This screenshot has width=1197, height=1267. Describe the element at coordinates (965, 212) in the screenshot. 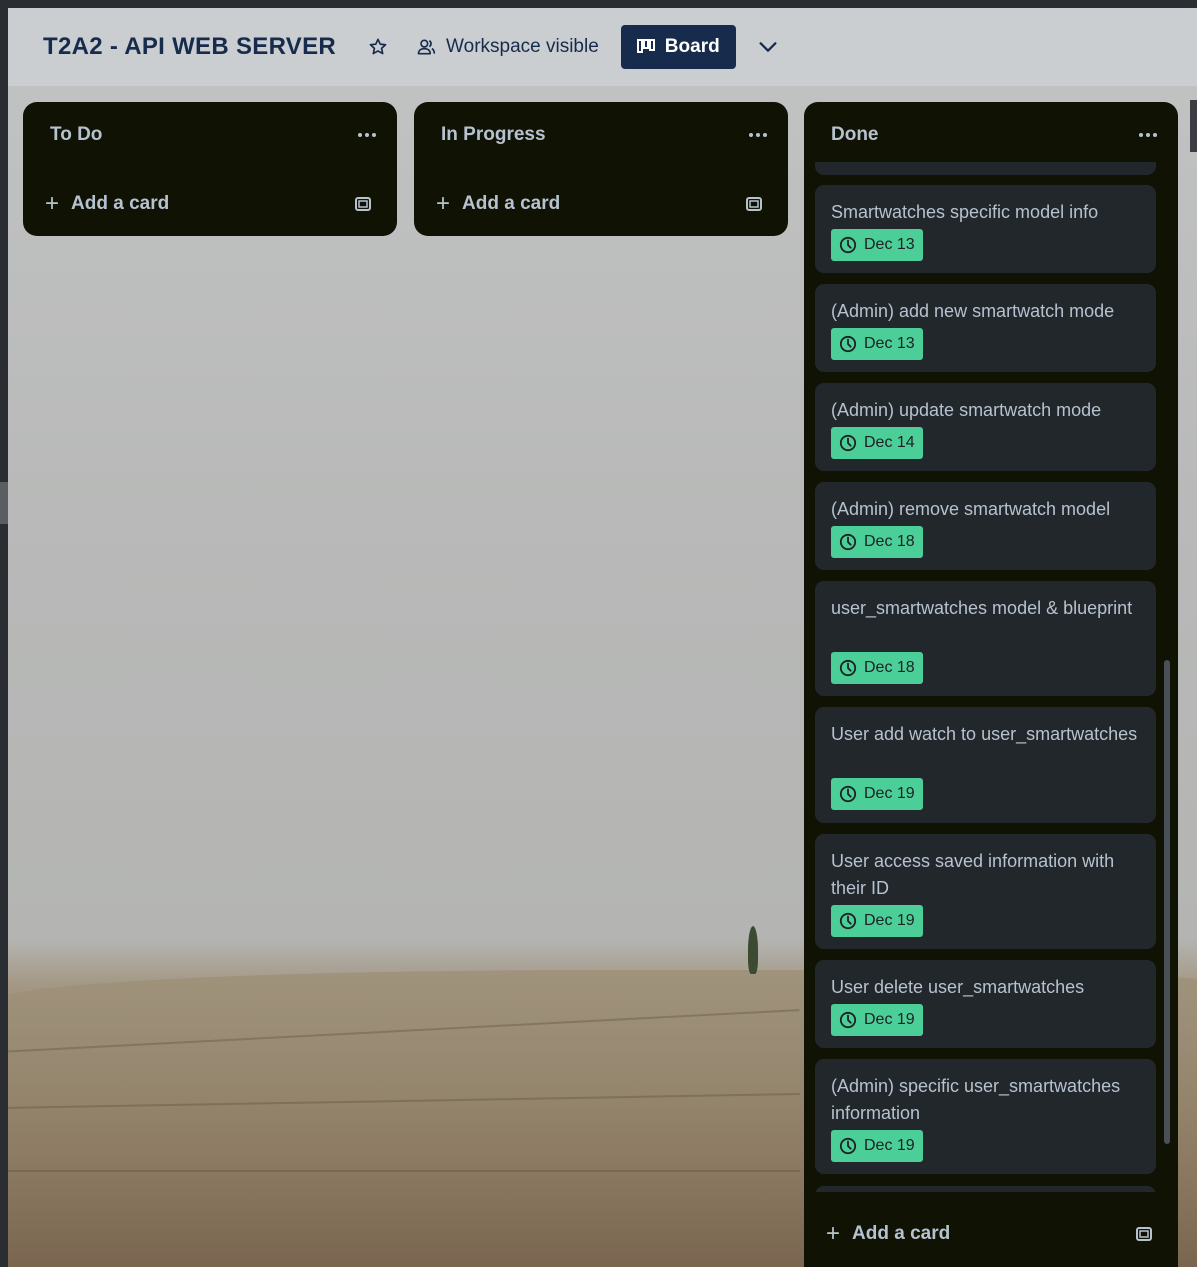

I see `card-title: Smartwatches specific model info` at that location.